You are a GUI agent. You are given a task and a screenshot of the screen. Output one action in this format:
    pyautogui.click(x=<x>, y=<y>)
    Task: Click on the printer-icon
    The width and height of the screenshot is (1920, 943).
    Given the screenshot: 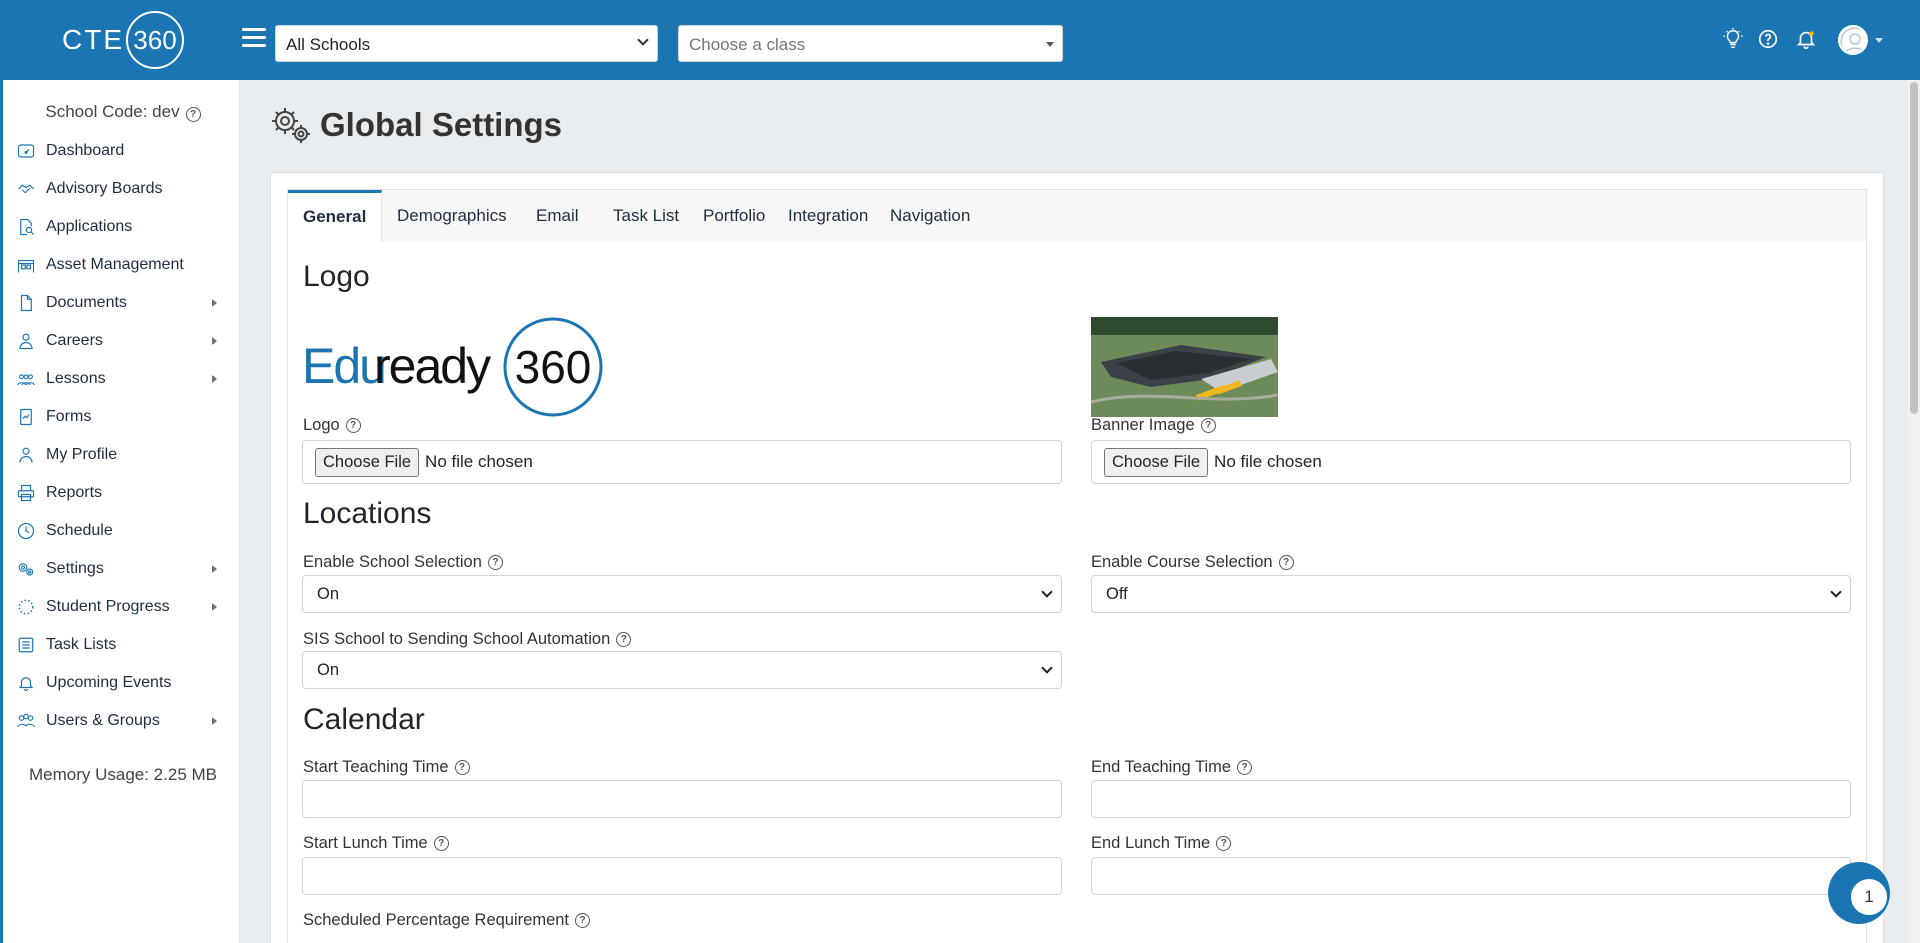 What is the action you would take?
    pyautogui.click(x=26, y=493)
    